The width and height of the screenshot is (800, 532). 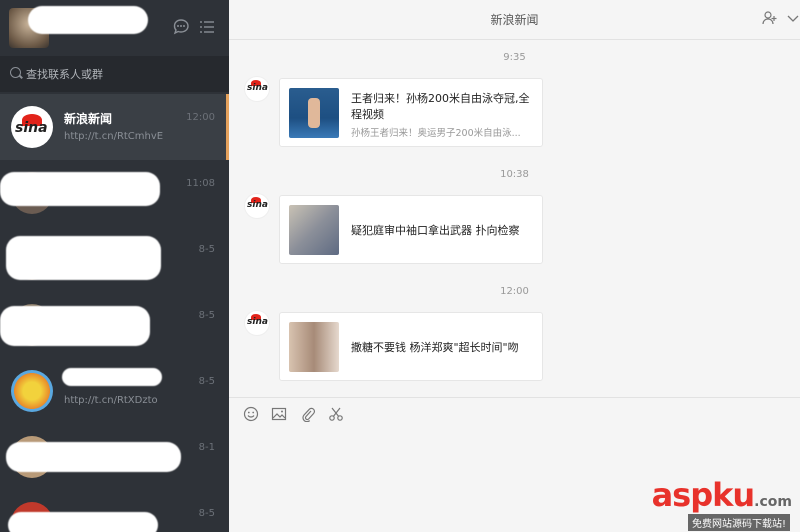 I want to click on chat-preview: http://t.cn/RtCmhvE, so click(x=114, y=136).